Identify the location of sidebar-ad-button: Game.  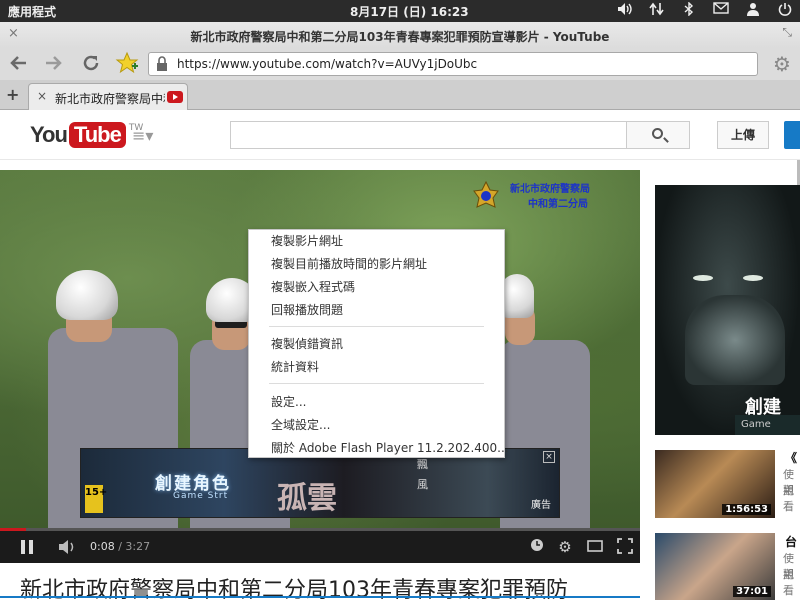
(767, 425).